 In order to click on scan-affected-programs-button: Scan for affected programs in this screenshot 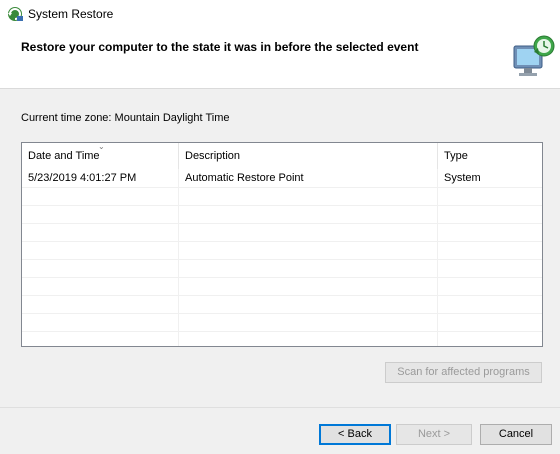, I will do `click(463, 372)`.